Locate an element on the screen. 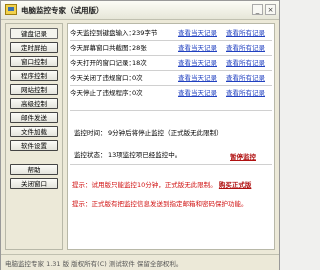 Image resolution: width=320 pixels, height=270 pixels. stat-value: 18次 is located at coordinates (139, 63).